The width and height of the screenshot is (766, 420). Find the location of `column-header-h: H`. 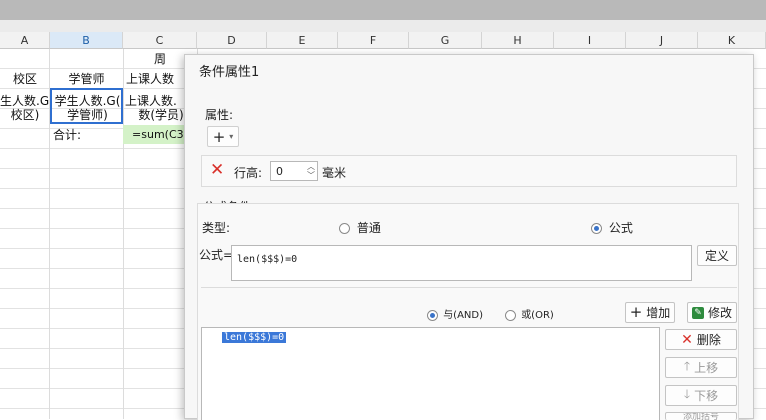

column-header-h: H is located at coordinates (518, 40).